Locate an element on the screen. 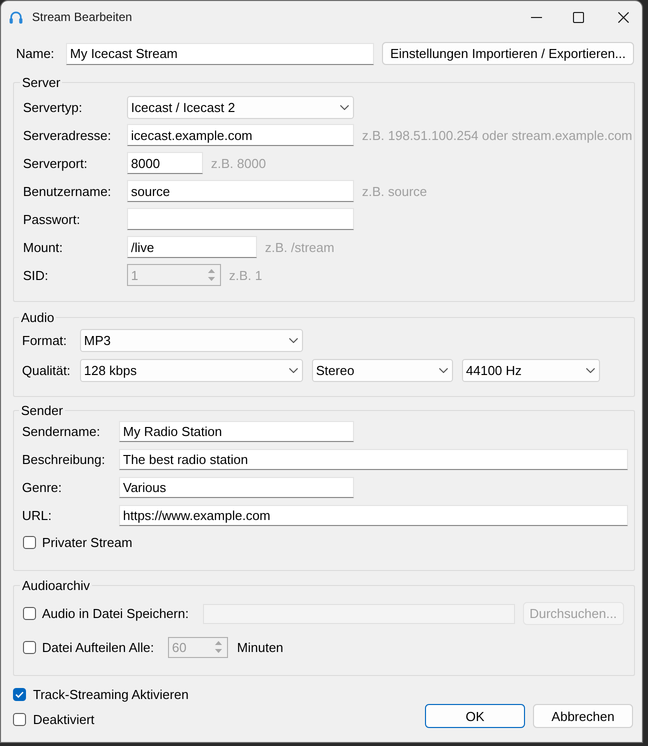 This screenshot has width=648, height=746. dialog-button: Abbrechen is located at coordinates (583, 716).